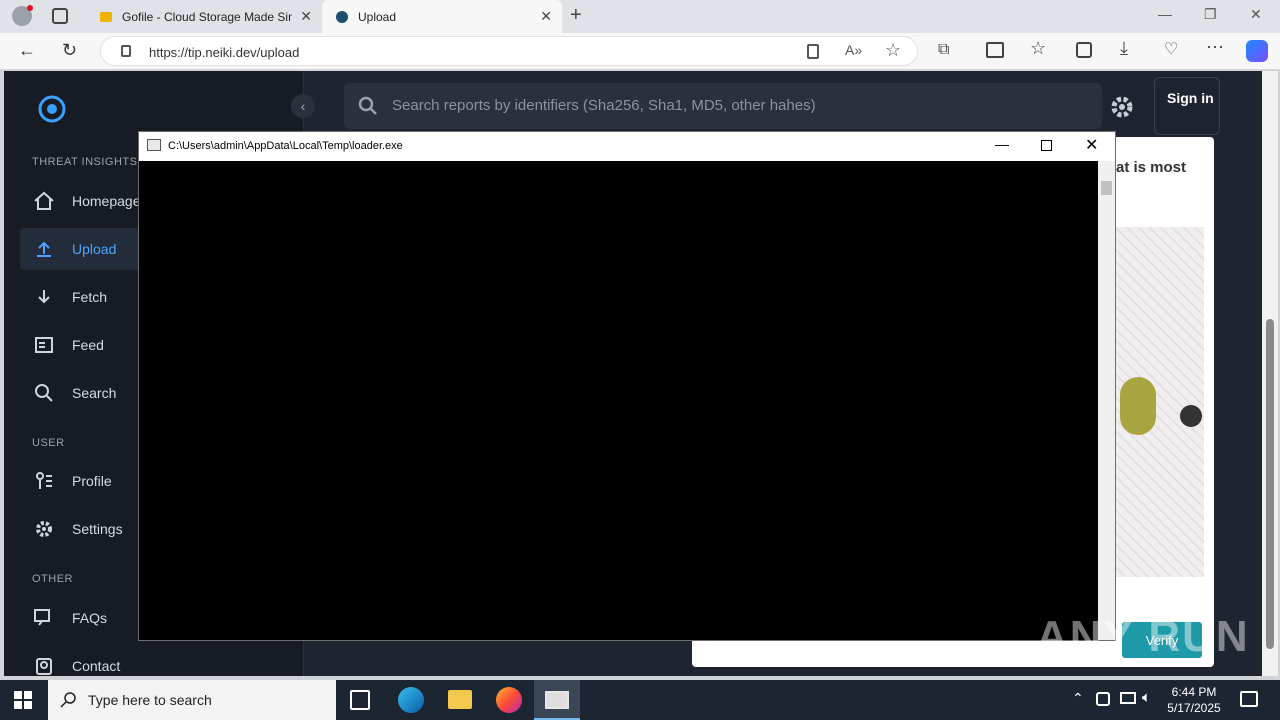 Image resolution: width=1280 pixels, height=720 pixels. I want to click on feed-icon, so click(44, 345).